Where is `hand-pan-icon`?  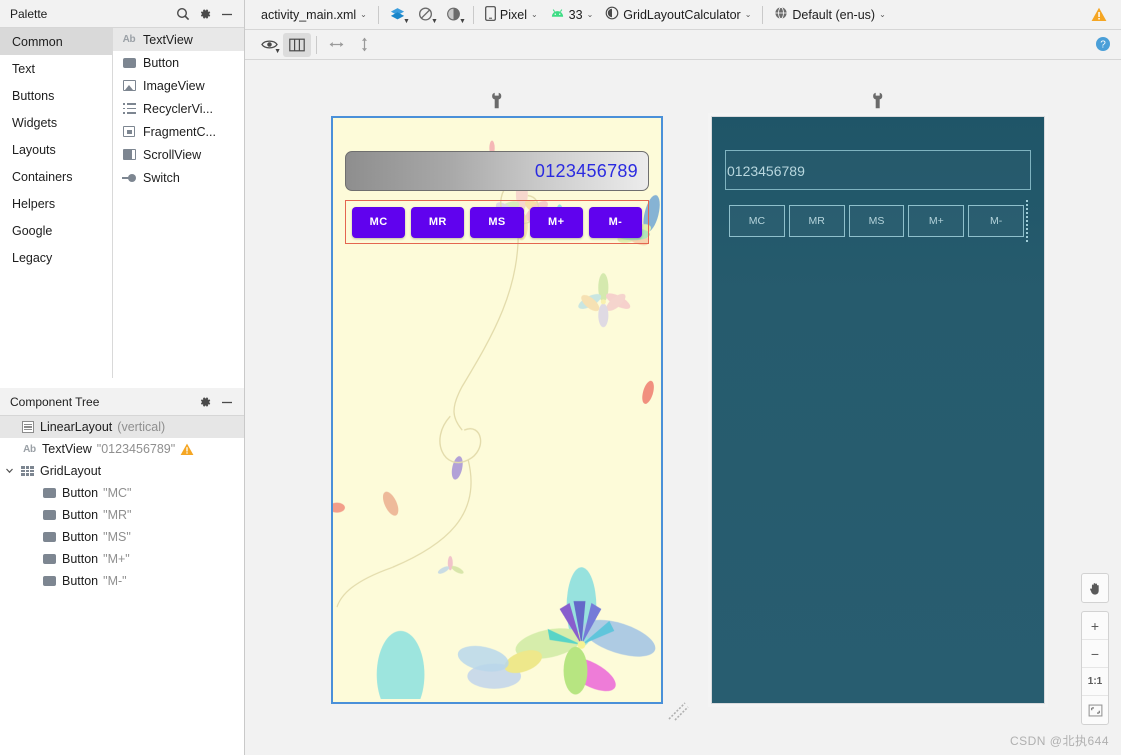
hand-pan-icon is located at coordinates (1095, 588).